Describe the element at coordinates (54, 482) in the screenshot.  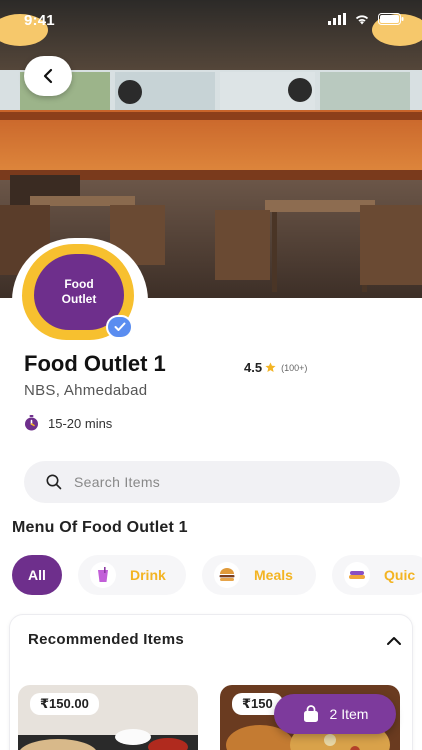
I see `search-icon` at that location.